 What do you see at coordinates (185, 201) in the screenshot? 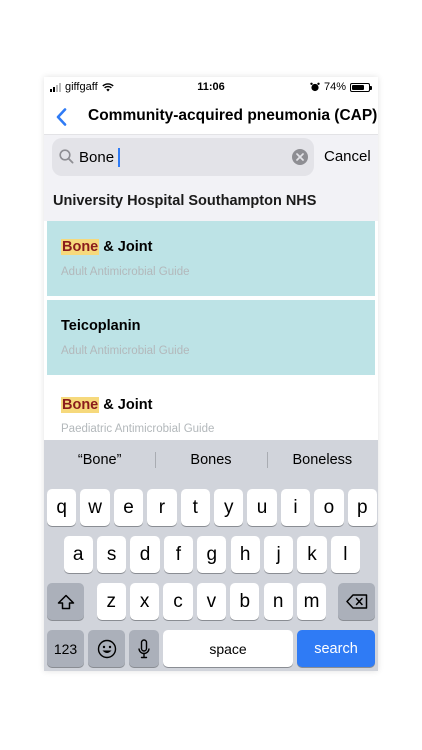
I see `section-title: University Hospital Southampton NHS` at bounding box center [185, 201].